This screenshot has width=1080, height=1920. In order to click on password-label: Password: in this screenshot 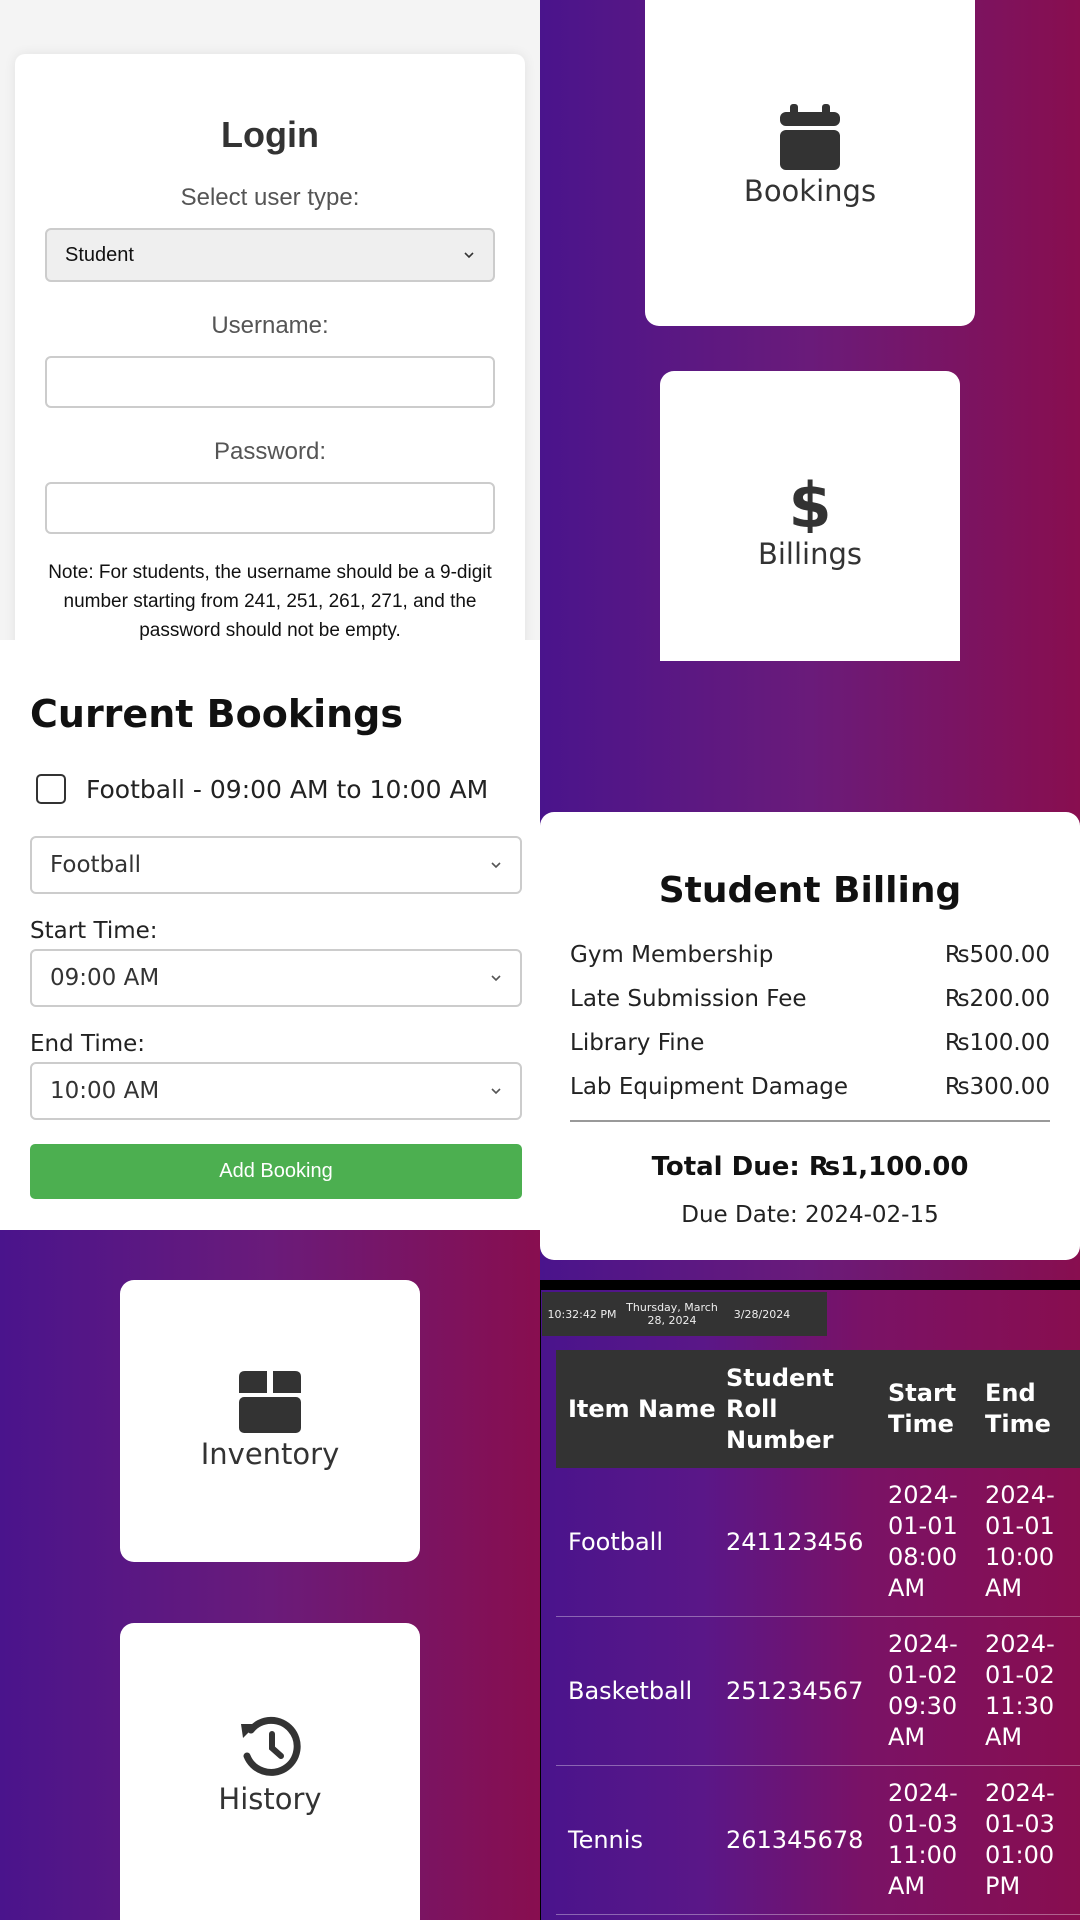, I will do `click(270, 451)`.